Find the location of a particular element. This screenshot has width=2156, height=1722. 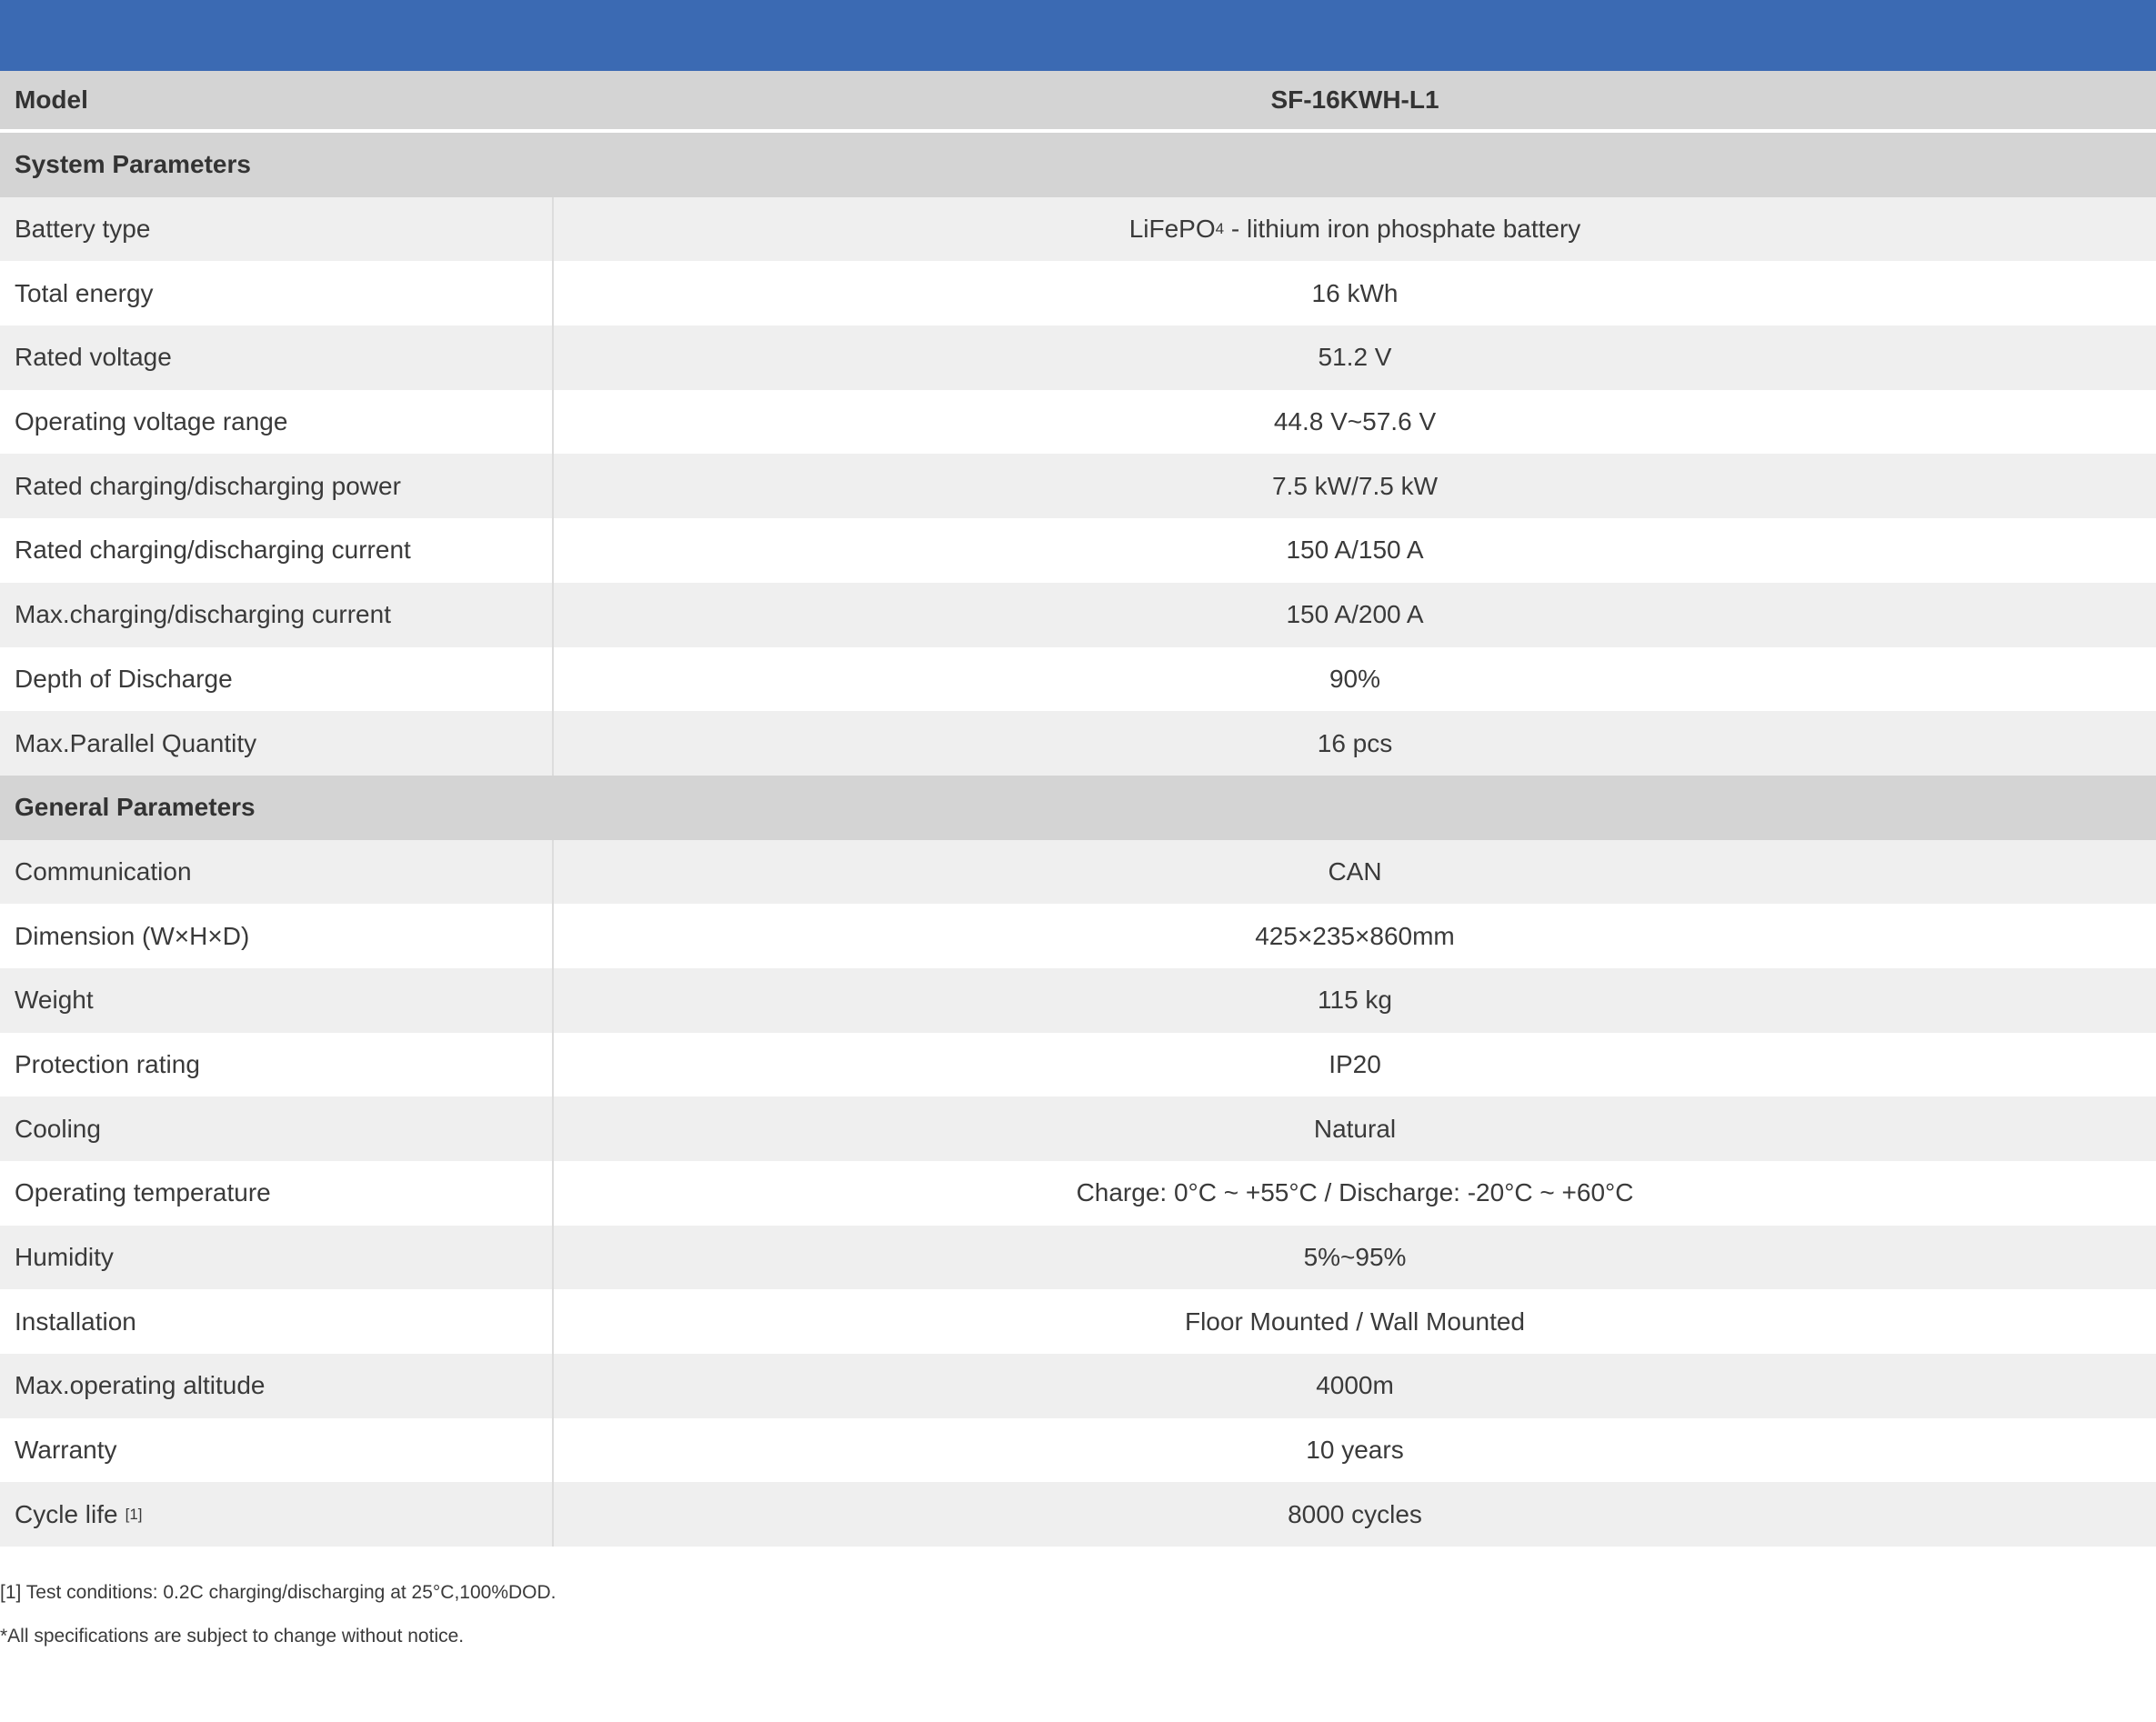

row-value: 90% is located at coordinates (1355, 678).